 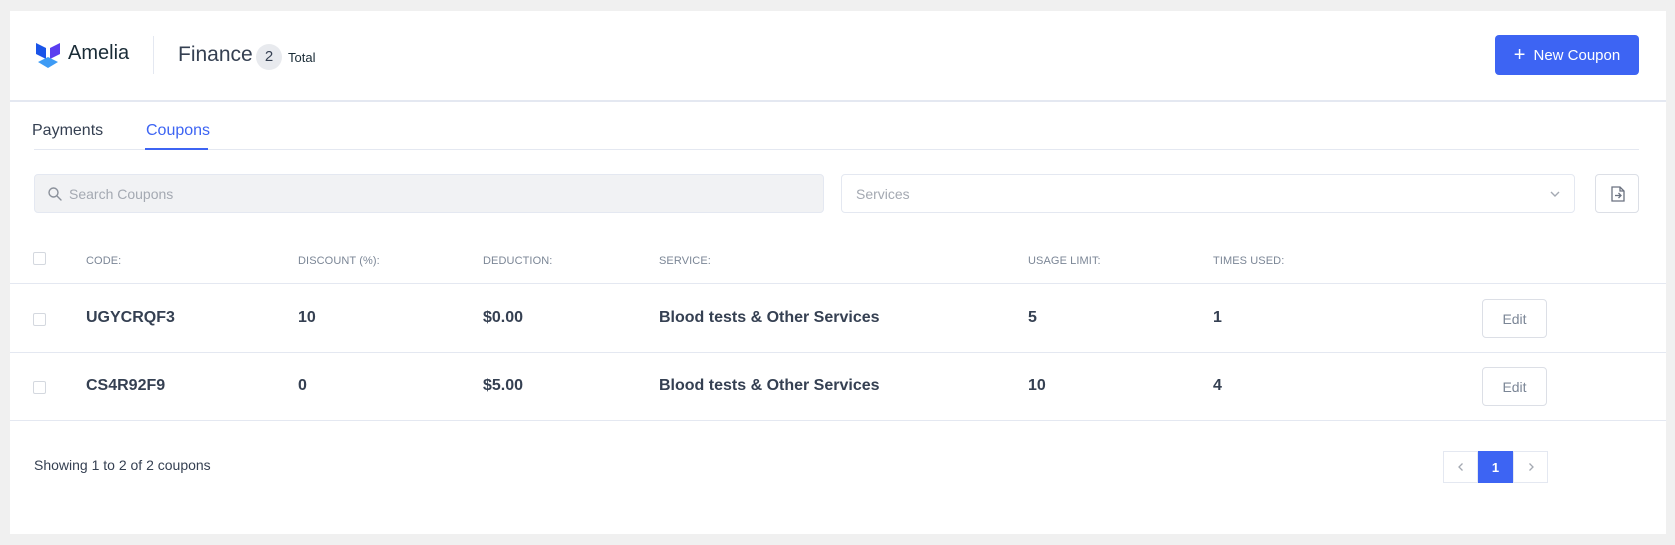 What do you see at coordinates (104, 261) in the screenshot?
I see `column-header-code: CODE:` at bounding box center [104, 261].